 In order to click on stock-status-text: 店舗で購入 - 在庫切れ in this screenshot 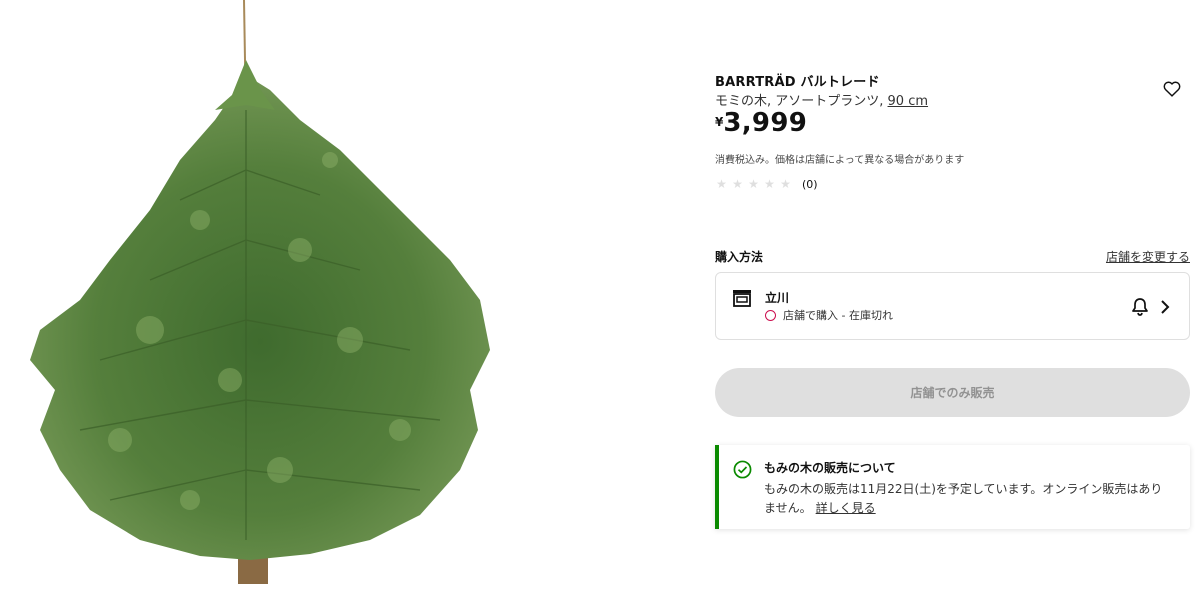, I will do `click(838, 315)`.